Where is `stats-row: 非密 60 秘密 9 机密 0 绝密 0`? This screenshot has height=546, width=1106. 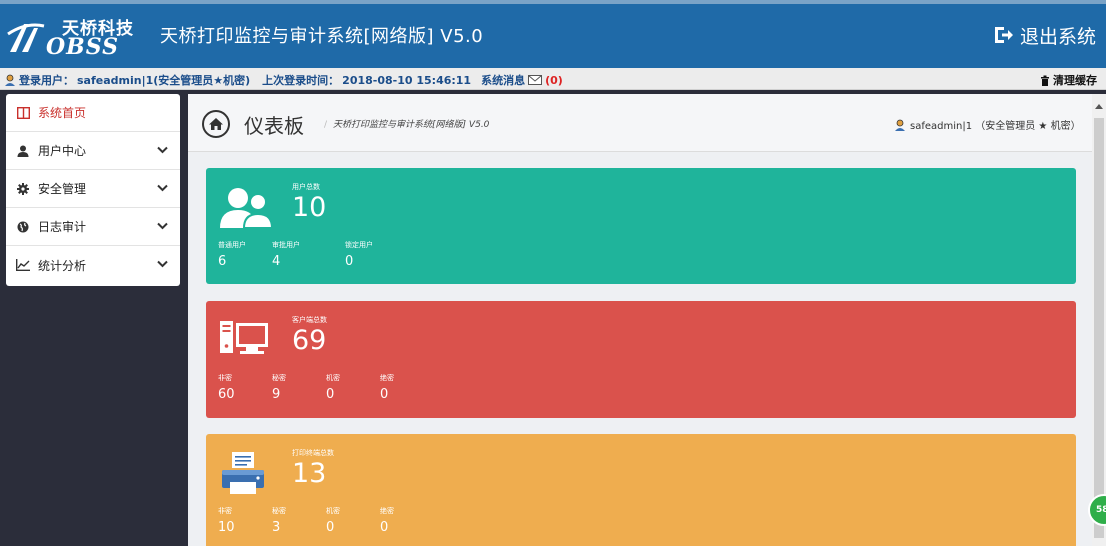
stats-row: 非密 60 秘密 9 机密 0 绝密 0 is located at coordinates (326, 387).